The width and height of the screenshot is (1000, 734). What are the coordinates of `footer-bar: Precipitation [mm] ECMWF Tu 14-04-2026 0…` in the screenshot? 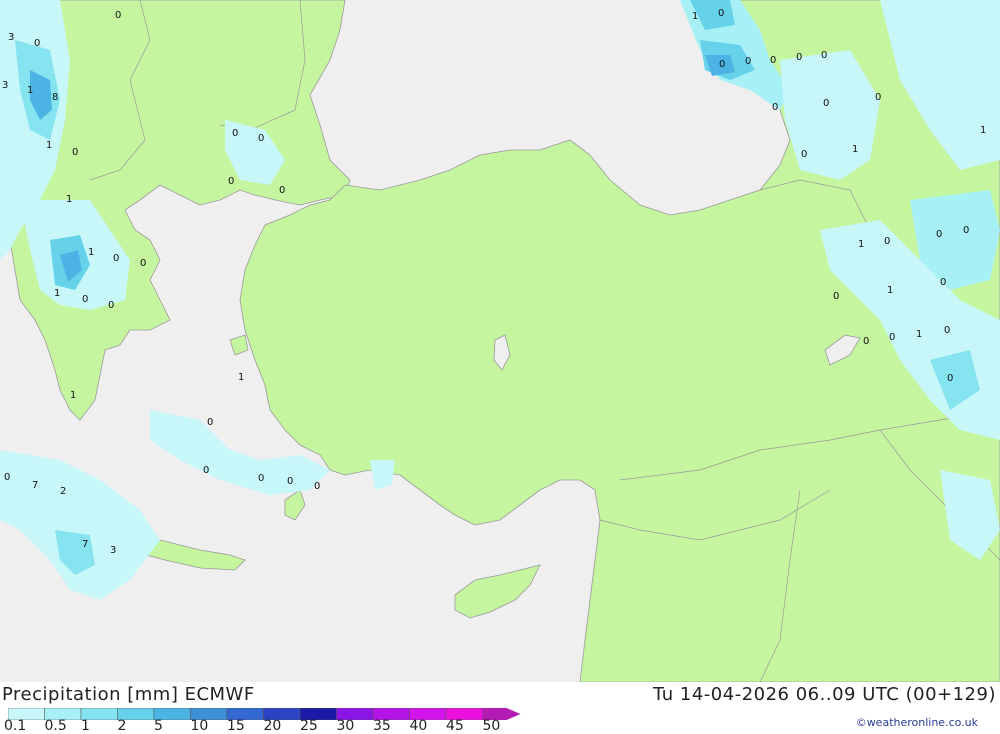 It's located at (500, 708).